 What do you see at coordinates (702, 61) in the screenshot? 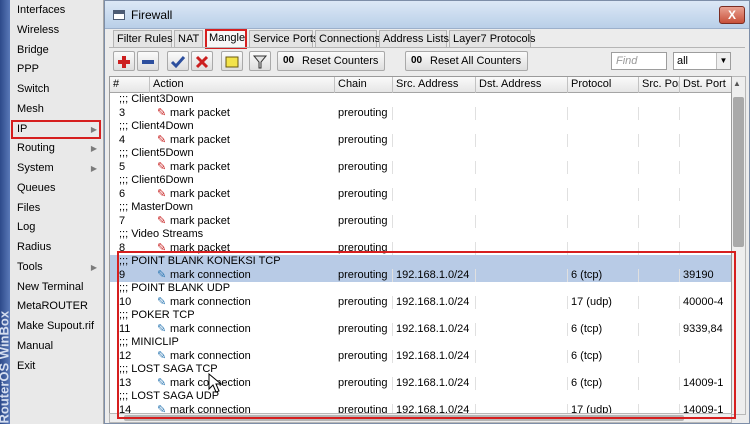
I see `filter-select: all ▼` at bounding box center [702, 61].